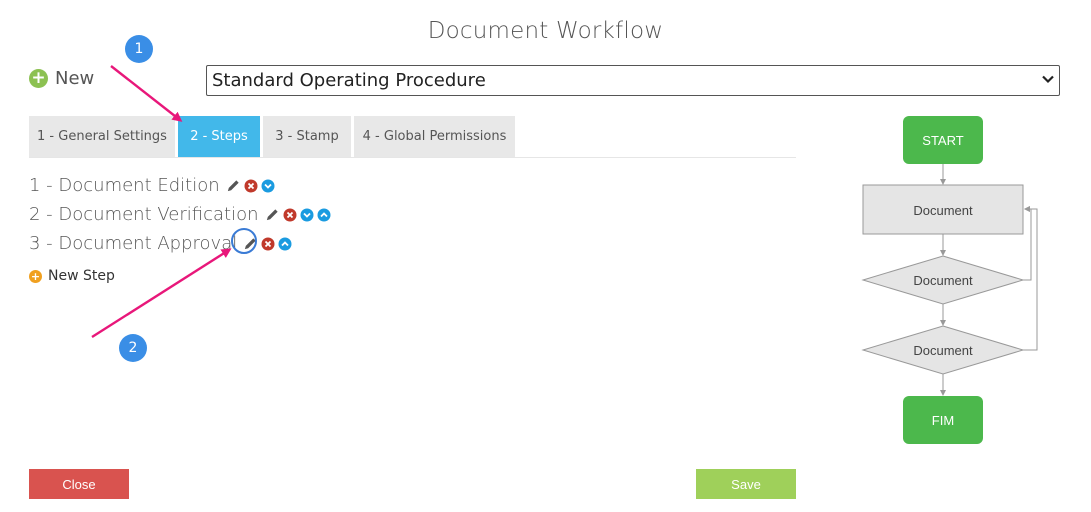 The image size is (1091, 512). Describe the element at coordinates (75, 78) in the screenshot. I see `new-workflow-label: New` at that location.